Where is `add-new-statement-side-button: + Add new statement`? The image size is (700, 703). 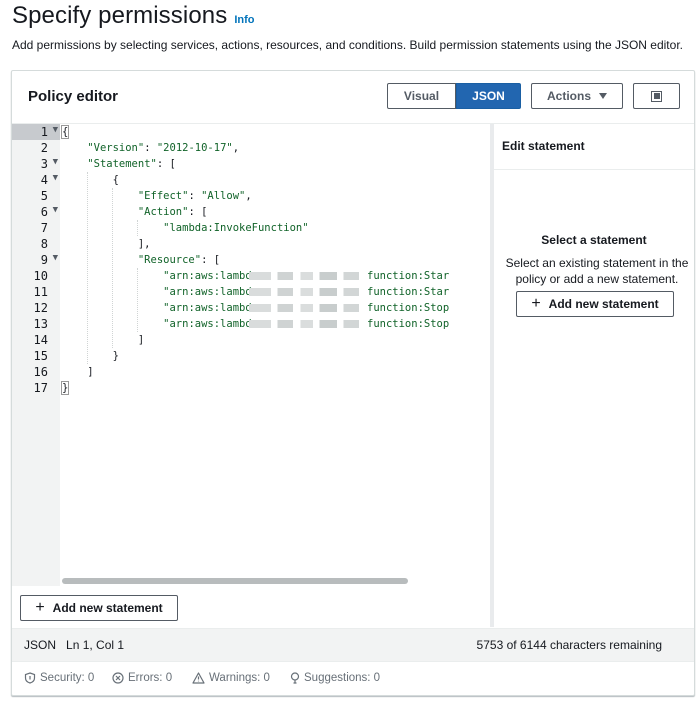 add-new-statement-side-button: + Add new statement is located at coordinates (595, 304).